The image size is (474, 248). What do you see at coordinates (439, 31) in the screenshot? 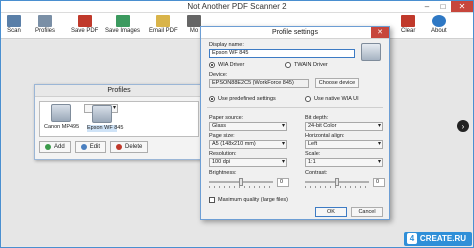
I see `about-label: About` at bounding box center [439, 31].